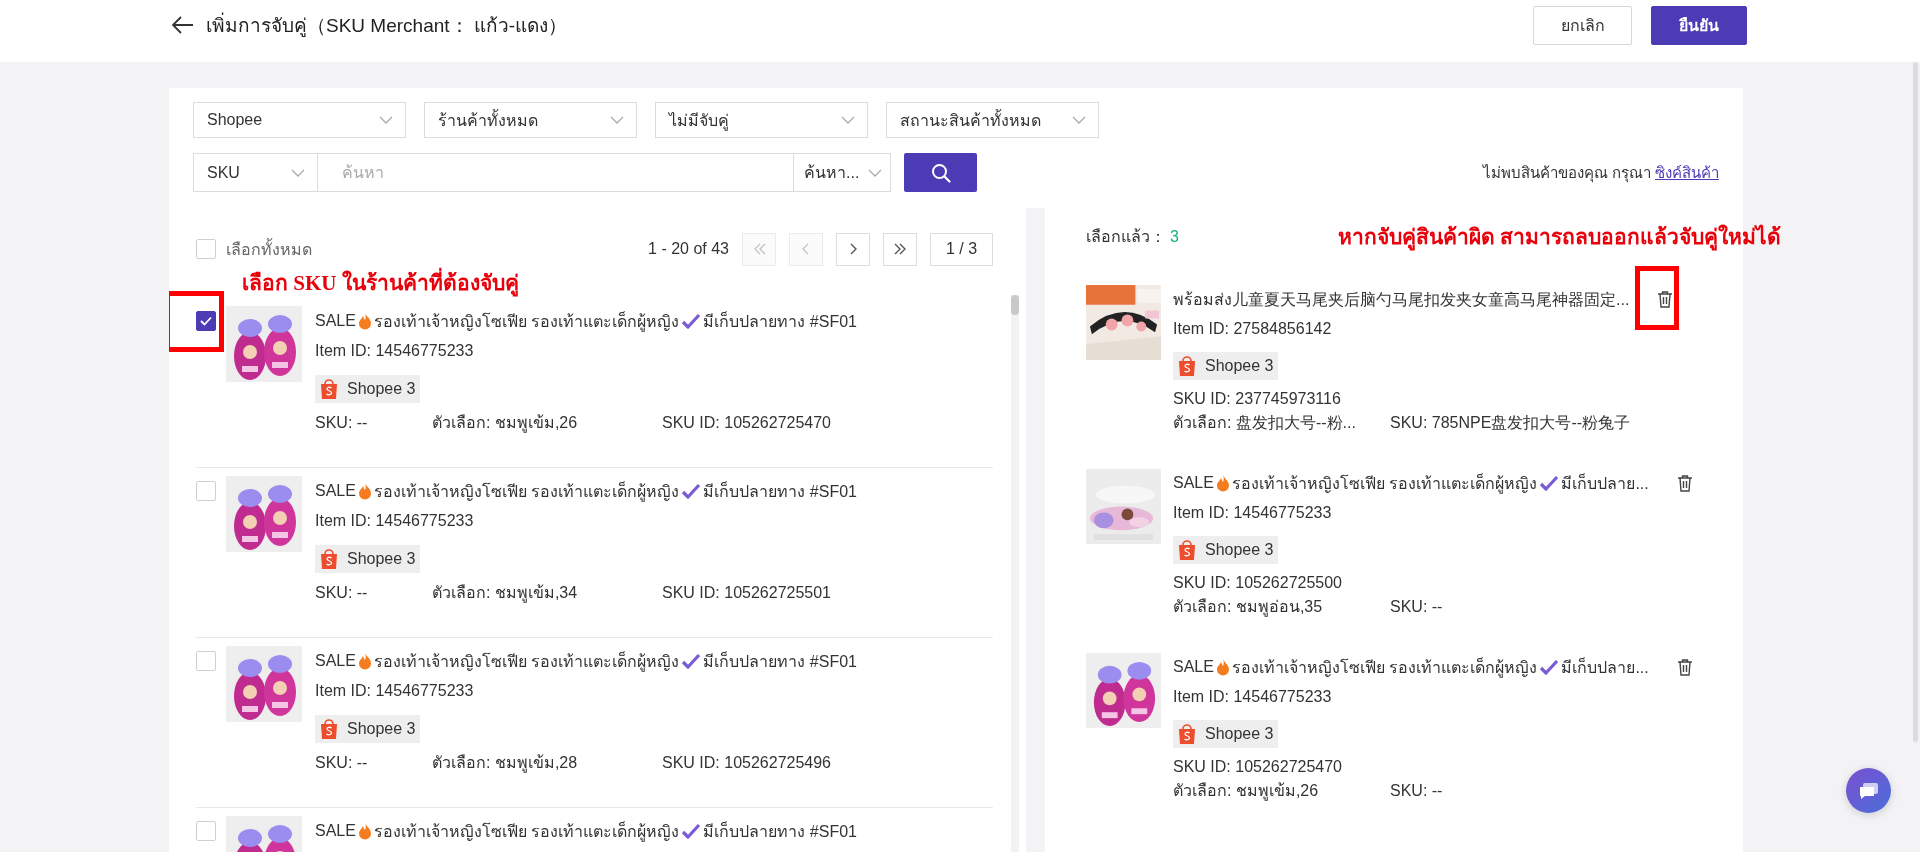 The width and height of the screenshot is (1920, 852). Describe the element at coordinates (759, 249) in the screenshot. I see `double-chevron-left-icon` at that location.